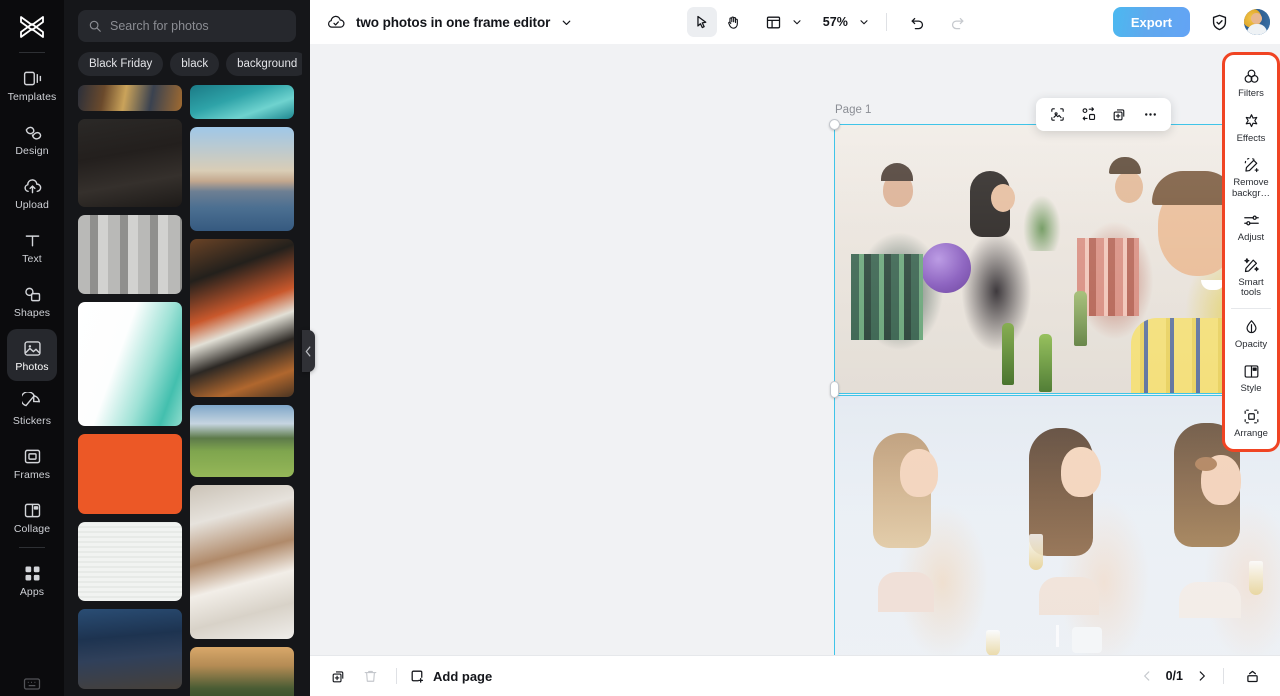  I want to click on cloud-saved-icon, so click(336, 22).